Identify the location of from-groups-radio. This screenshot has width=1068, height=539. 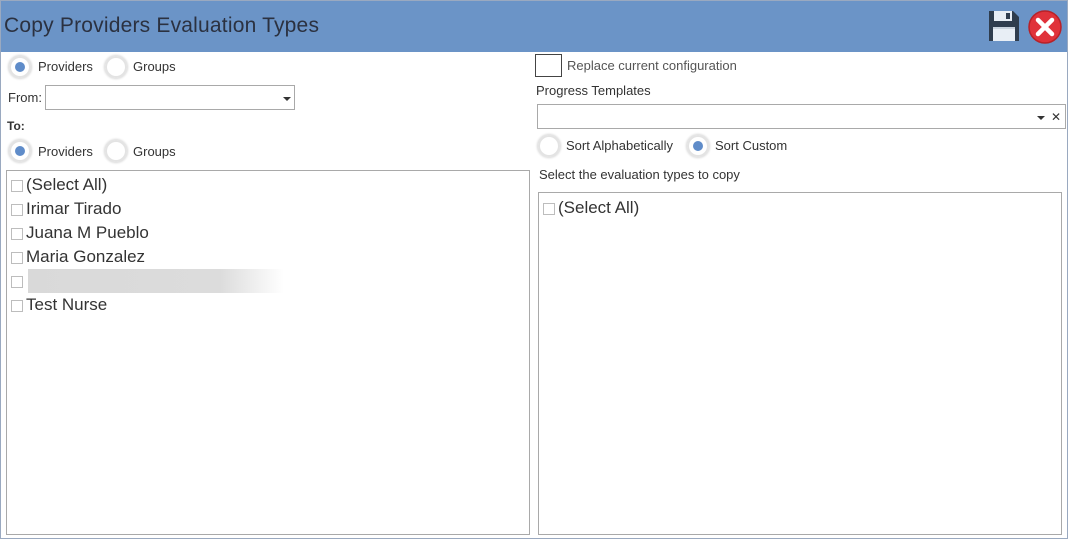
(116, 67).